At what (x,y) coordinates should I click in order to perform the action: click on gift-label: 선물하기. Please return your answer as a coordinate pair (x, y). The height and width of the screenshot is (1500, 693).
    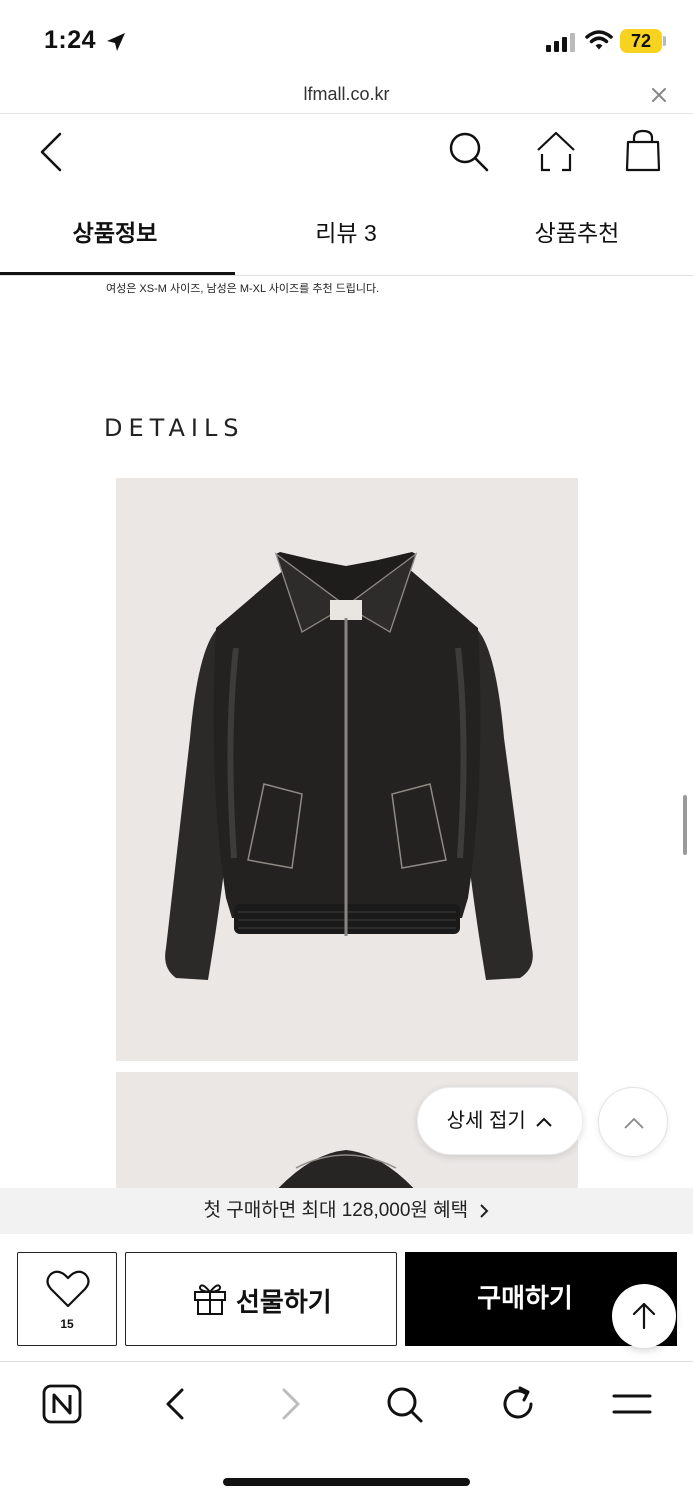
    Looking at the image, I should click on (284, 1302).